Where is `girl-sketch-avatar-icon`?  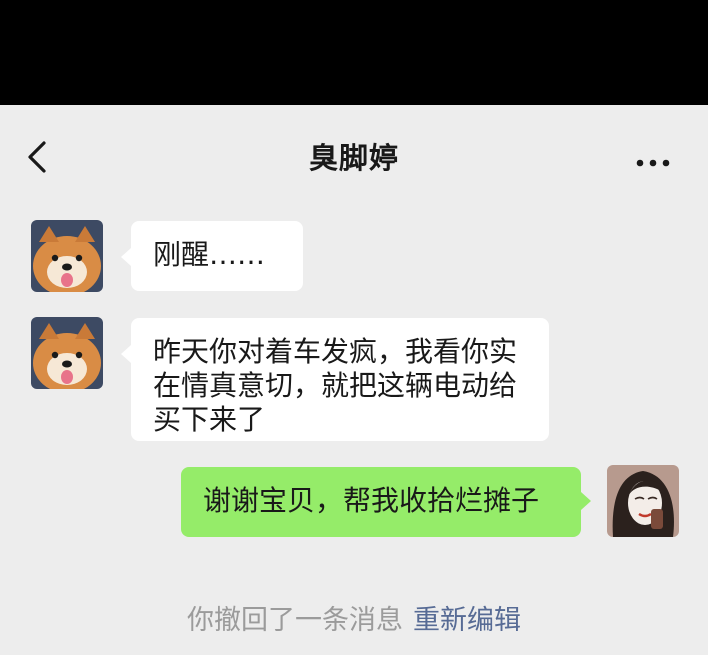 girl-sketch-avatar-icon is located at coordinates (643, 501).